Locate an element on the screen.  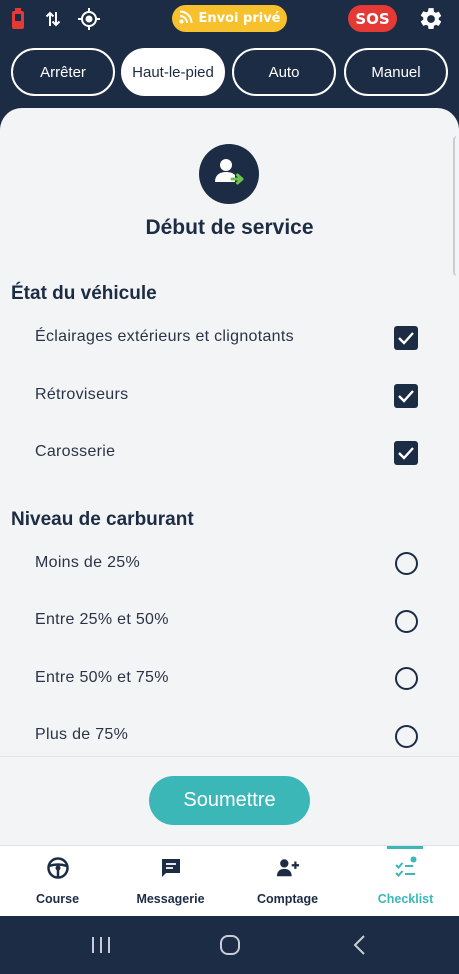
mode-haut-le-pied-button: Haut-le-pied is located at coordinates (173, 72).